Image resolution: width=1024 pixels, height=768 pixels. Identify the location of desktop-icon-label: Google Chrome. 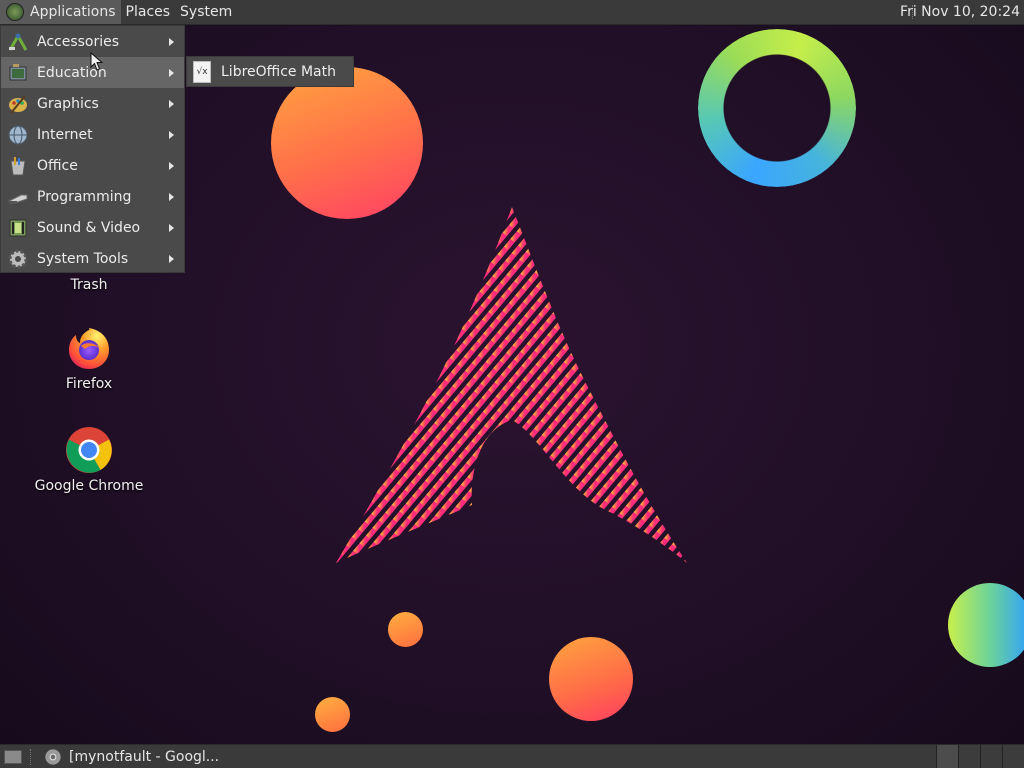
(89, 486).